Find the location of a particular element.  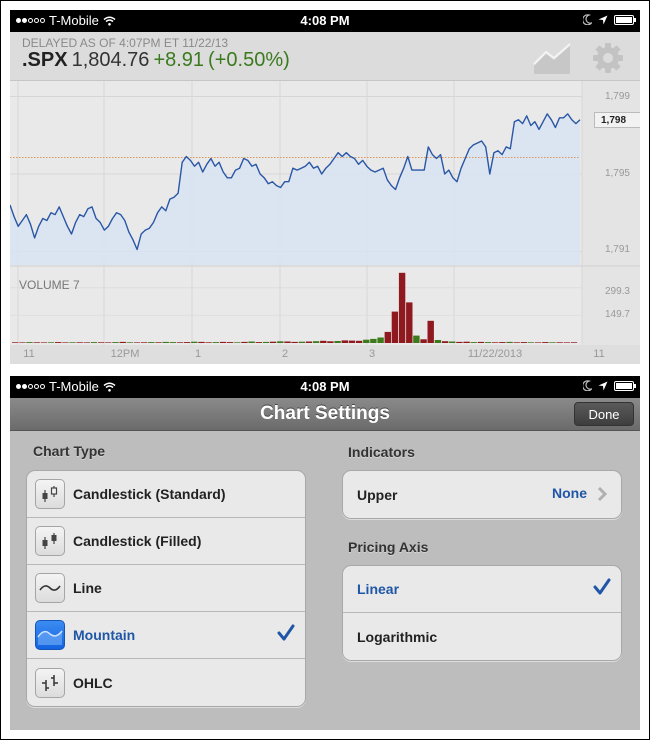

settings-button is located at coordinates (610, 58).